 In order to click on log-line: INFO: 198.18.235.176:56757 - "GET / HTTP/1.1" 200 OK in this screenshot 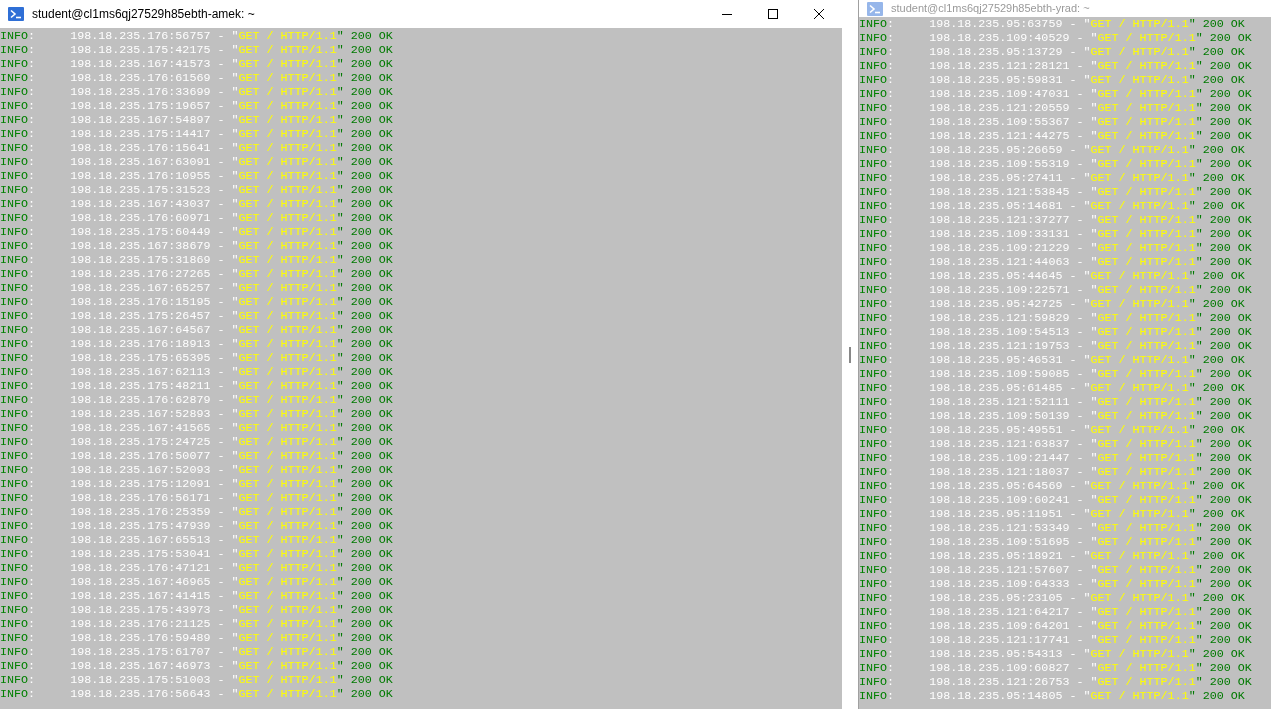, I will do `click(197, 36)`.